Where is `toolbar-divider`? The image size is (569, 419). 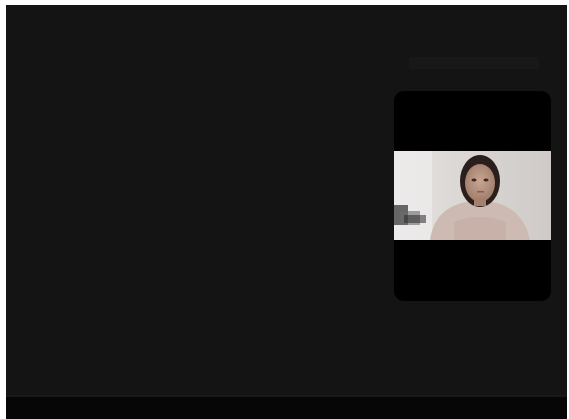 toolbar-divider is located at coordinates (286, 396).